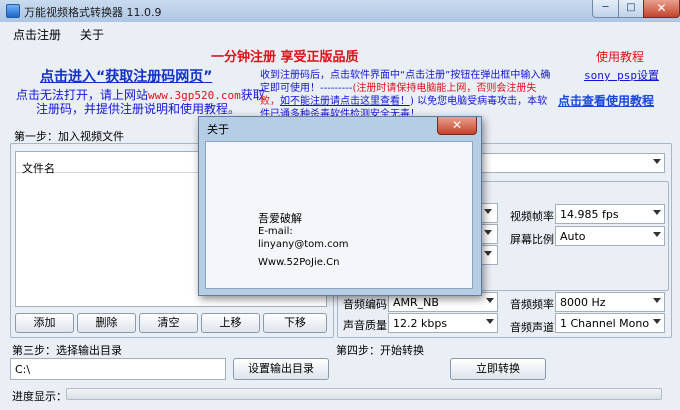  I want to click on move-down-button: 下移, so click(295, 323).